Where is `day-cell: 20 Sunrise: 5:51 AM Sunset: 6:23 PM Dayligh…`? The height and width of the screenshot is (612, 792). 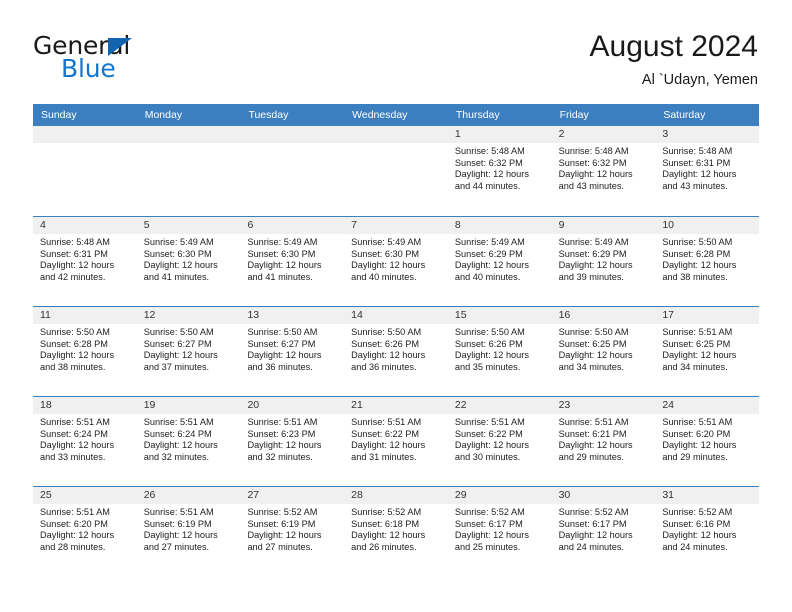
day-cell: 20 Sunrise: 5:51 AM Sunset: 6:23 PM Dayligh… is located at coordinates (292, 441).